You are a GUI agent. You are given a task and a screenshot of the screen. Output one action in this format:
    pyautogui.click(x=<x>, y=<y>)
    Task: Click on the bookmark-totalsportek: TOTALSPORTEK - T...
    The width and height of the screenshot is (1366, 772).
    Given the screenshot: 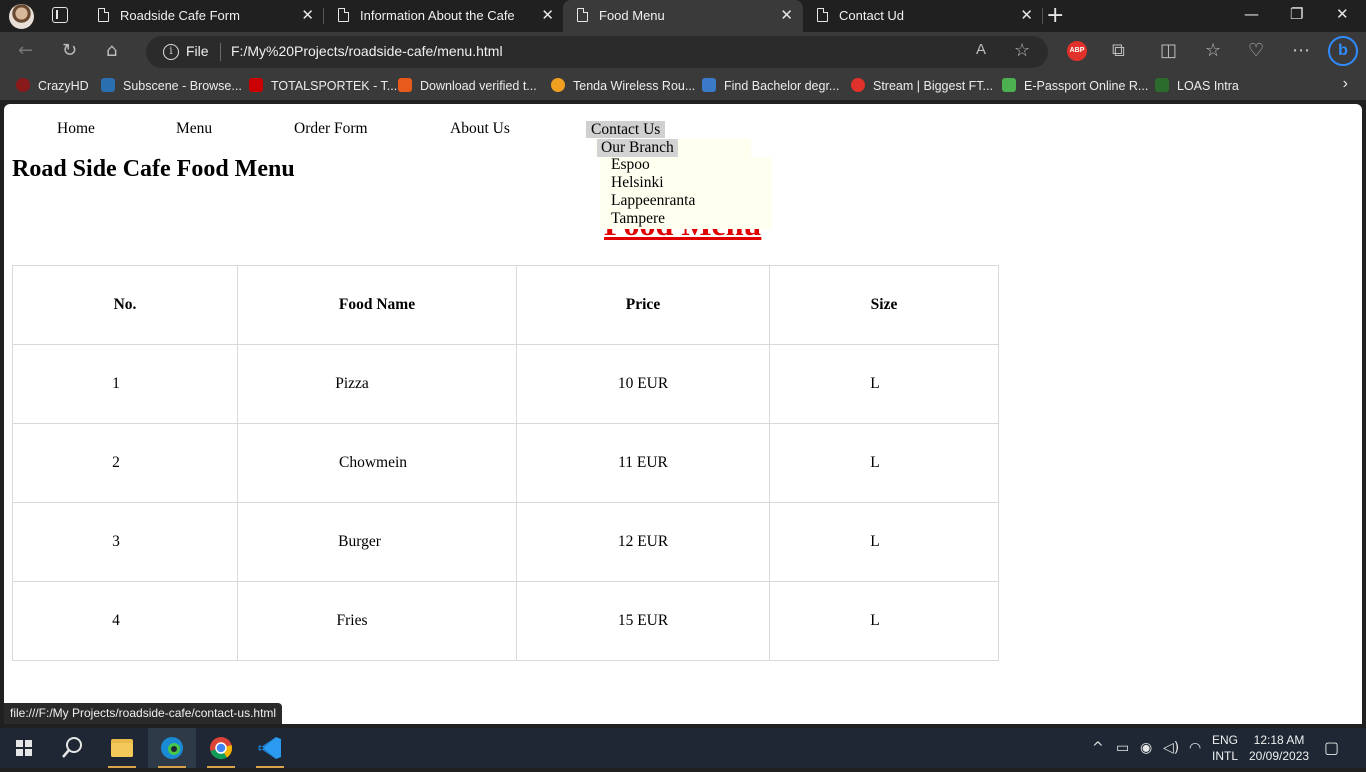 What is the action you would take?
    pyautogui.click(x=323, y=85)
    